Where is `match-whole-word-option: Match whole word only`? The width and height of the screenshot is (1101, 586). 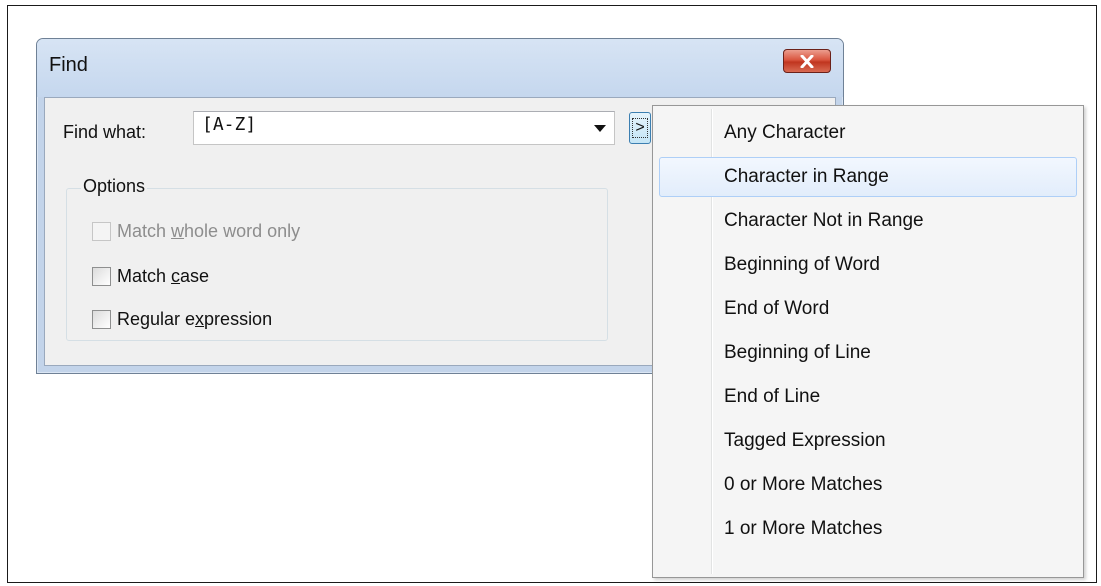 match-whole-word-option: Match whole word only is located at coordinates (196, 231).